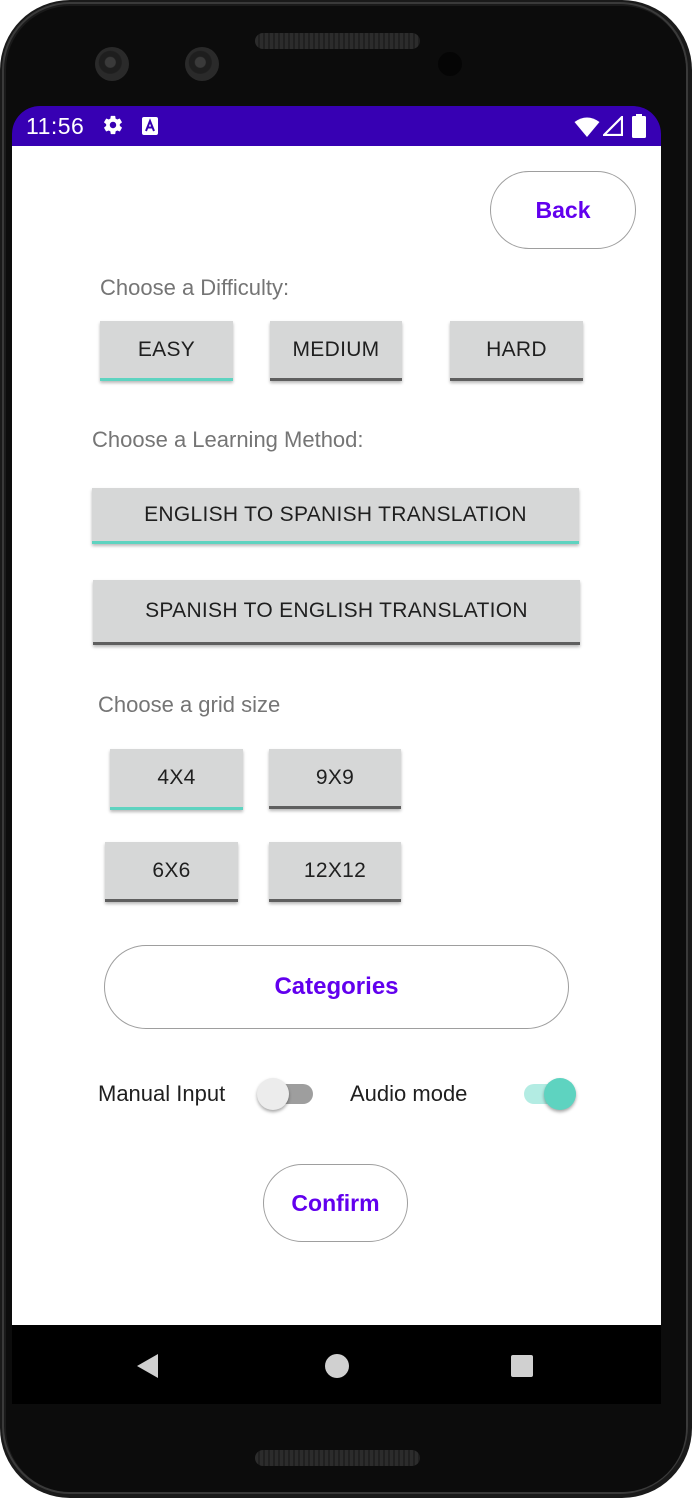  I want to click on battery-icon, so click(639, 126).